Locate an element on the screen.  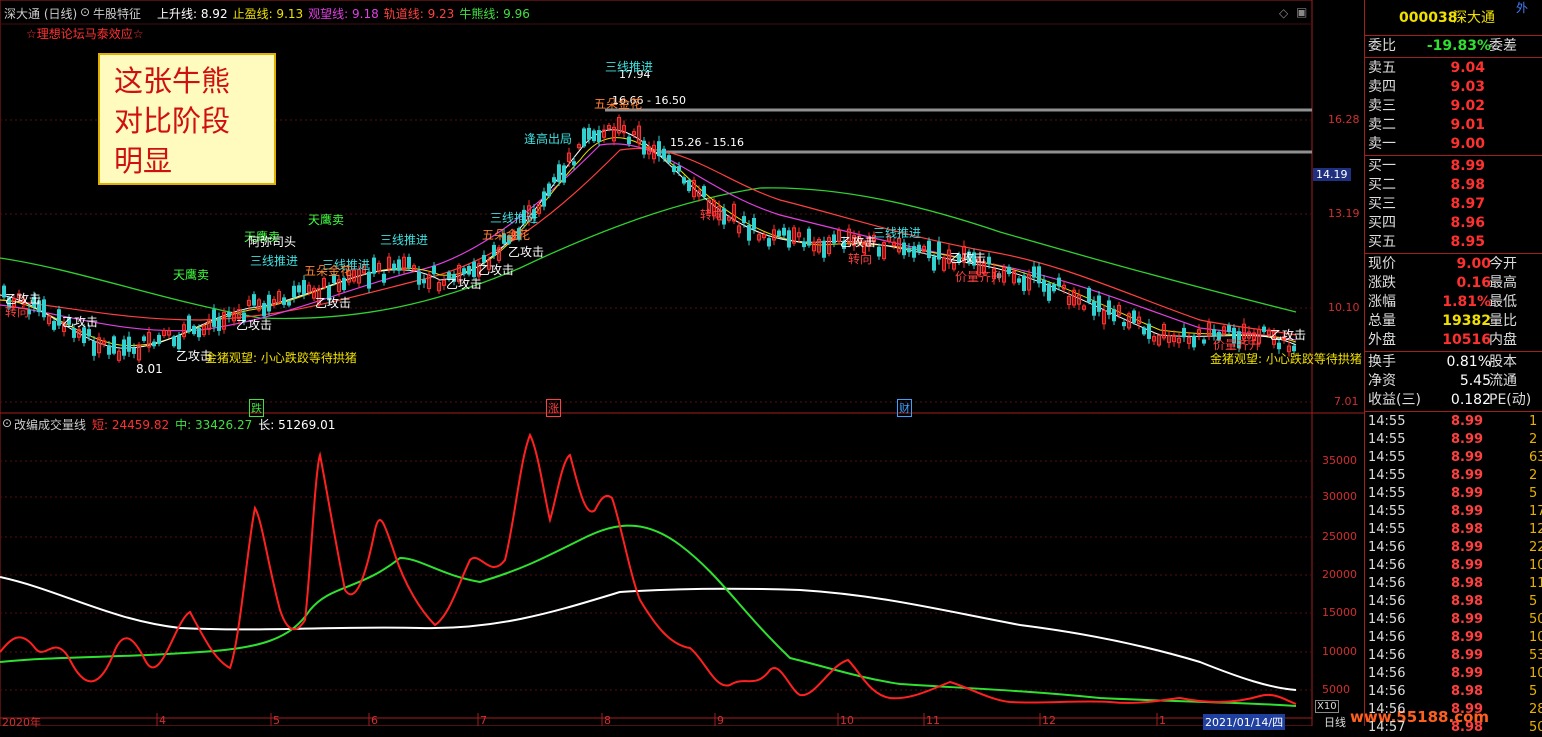
outer-marker: 外 is located at coordinates (1522, 8).